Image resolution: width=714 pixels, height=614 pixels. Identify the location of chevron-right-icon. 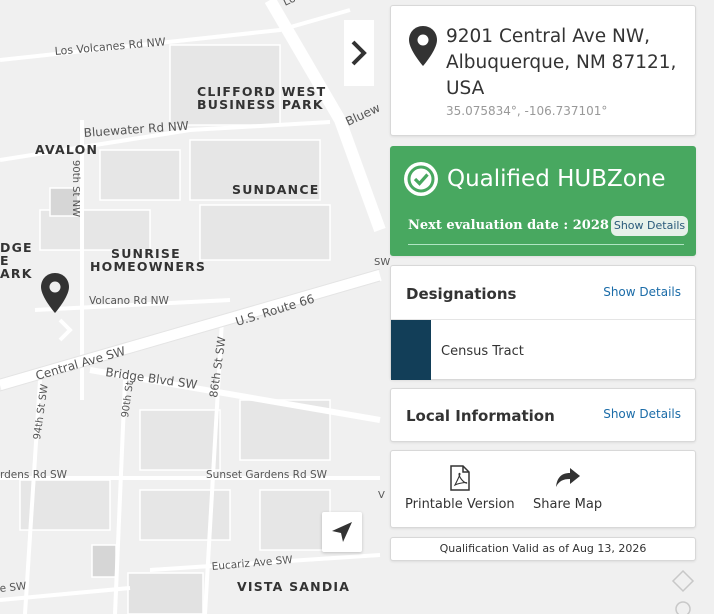
(359, 53).